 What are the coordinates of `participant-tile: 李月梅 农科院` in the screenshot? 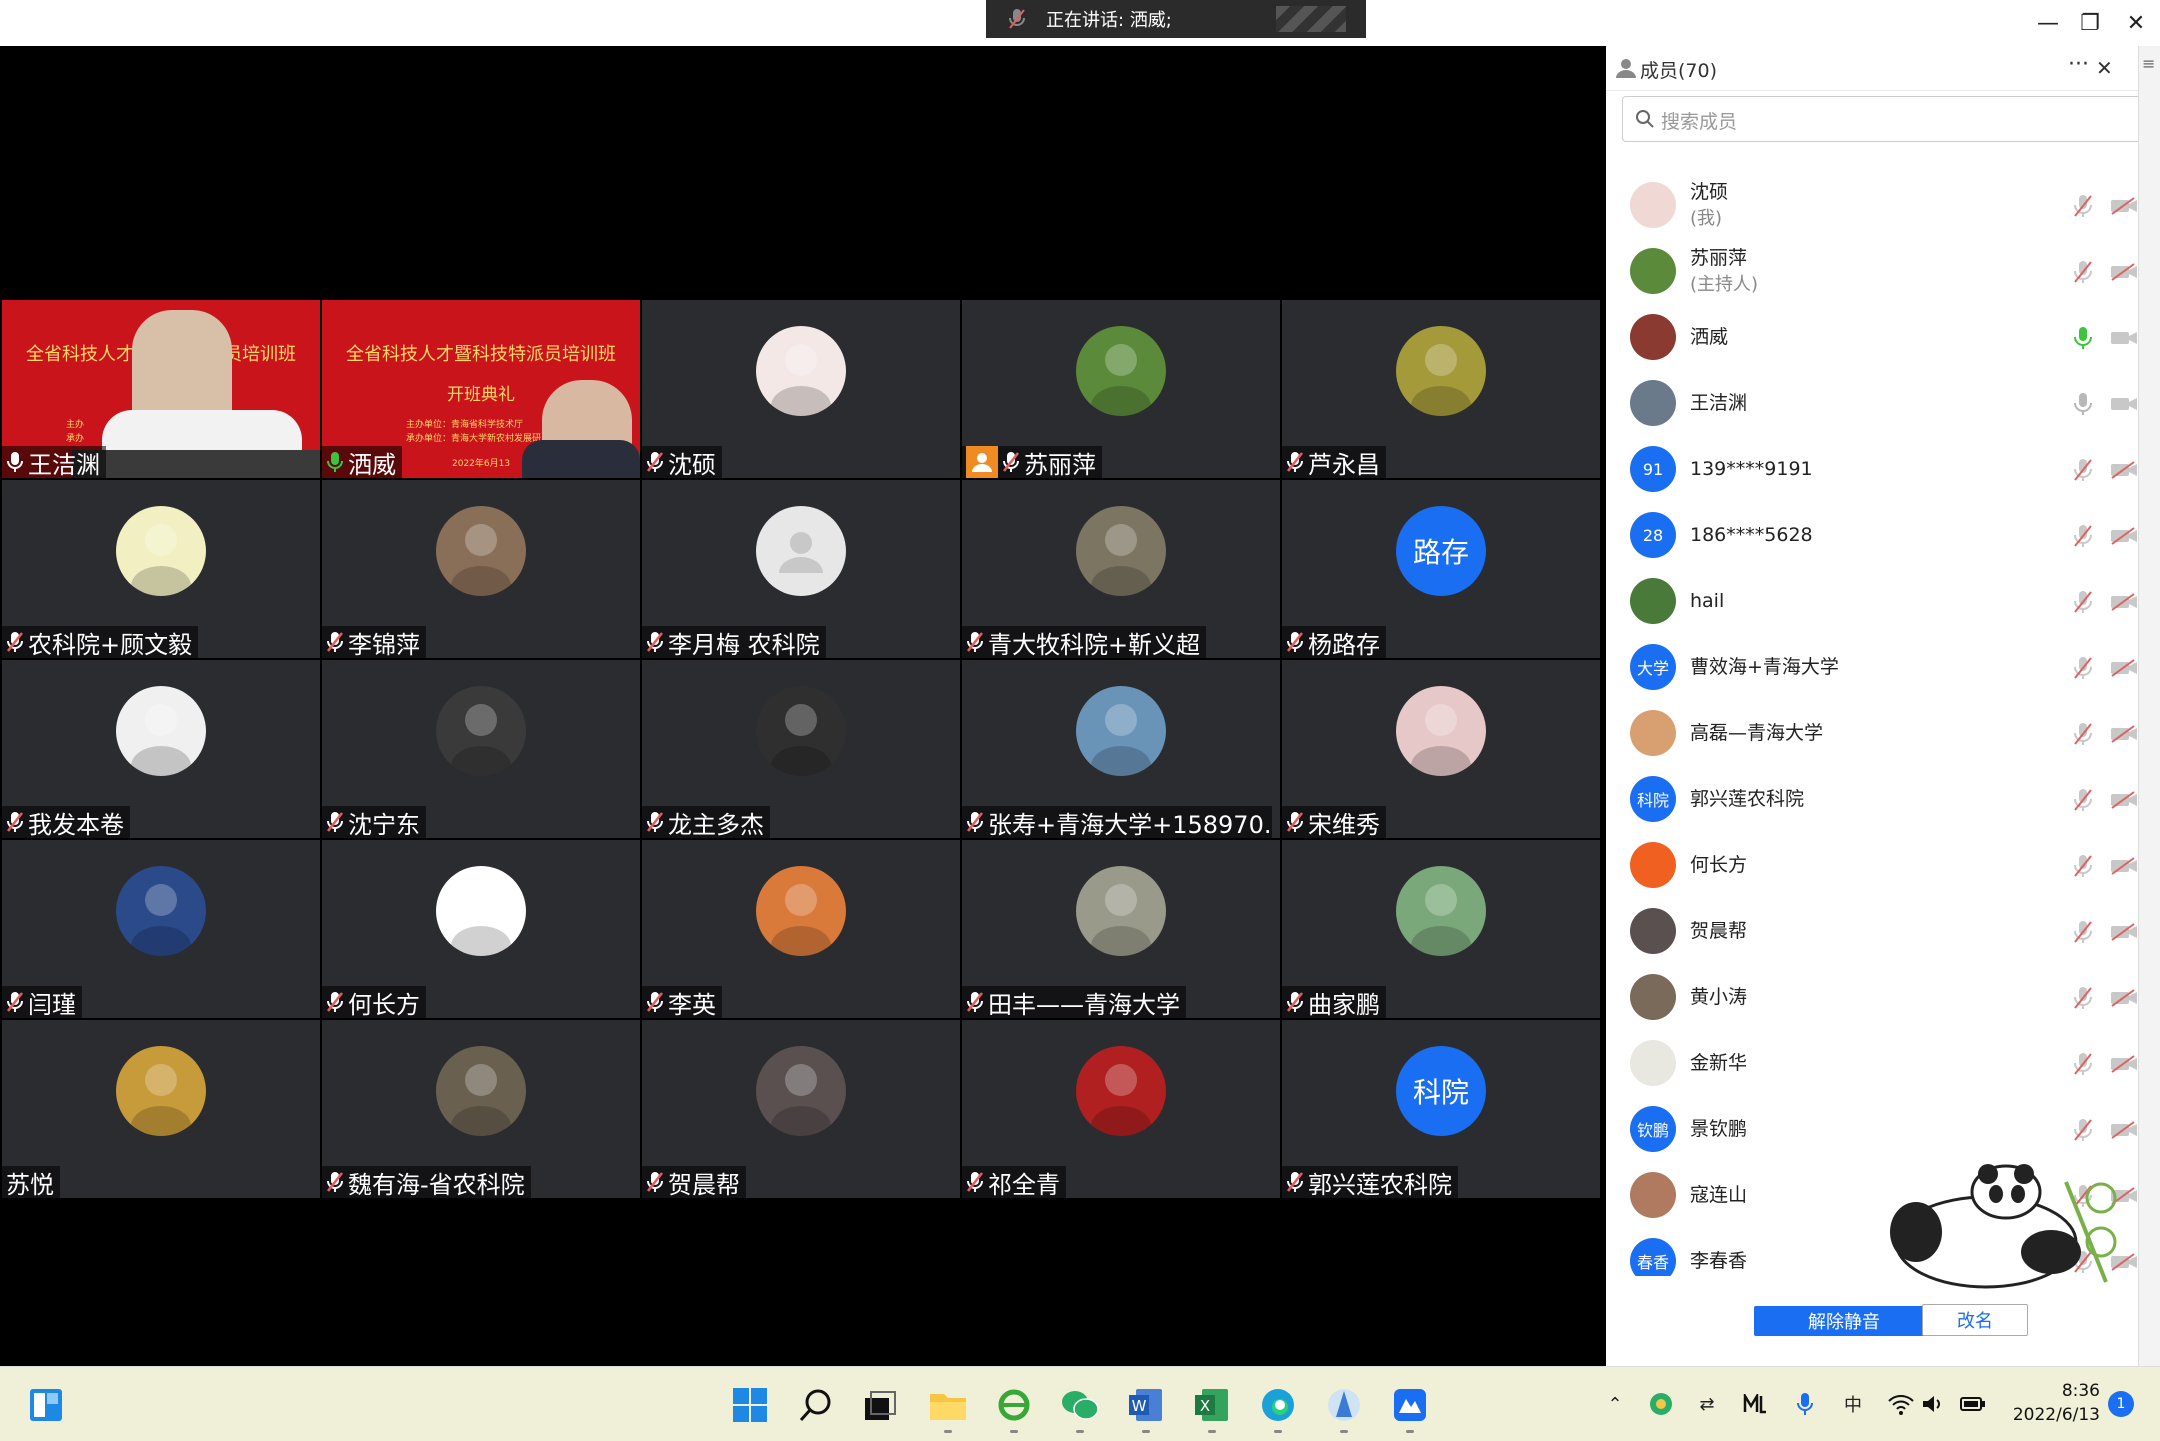 It's located at (801, 569).